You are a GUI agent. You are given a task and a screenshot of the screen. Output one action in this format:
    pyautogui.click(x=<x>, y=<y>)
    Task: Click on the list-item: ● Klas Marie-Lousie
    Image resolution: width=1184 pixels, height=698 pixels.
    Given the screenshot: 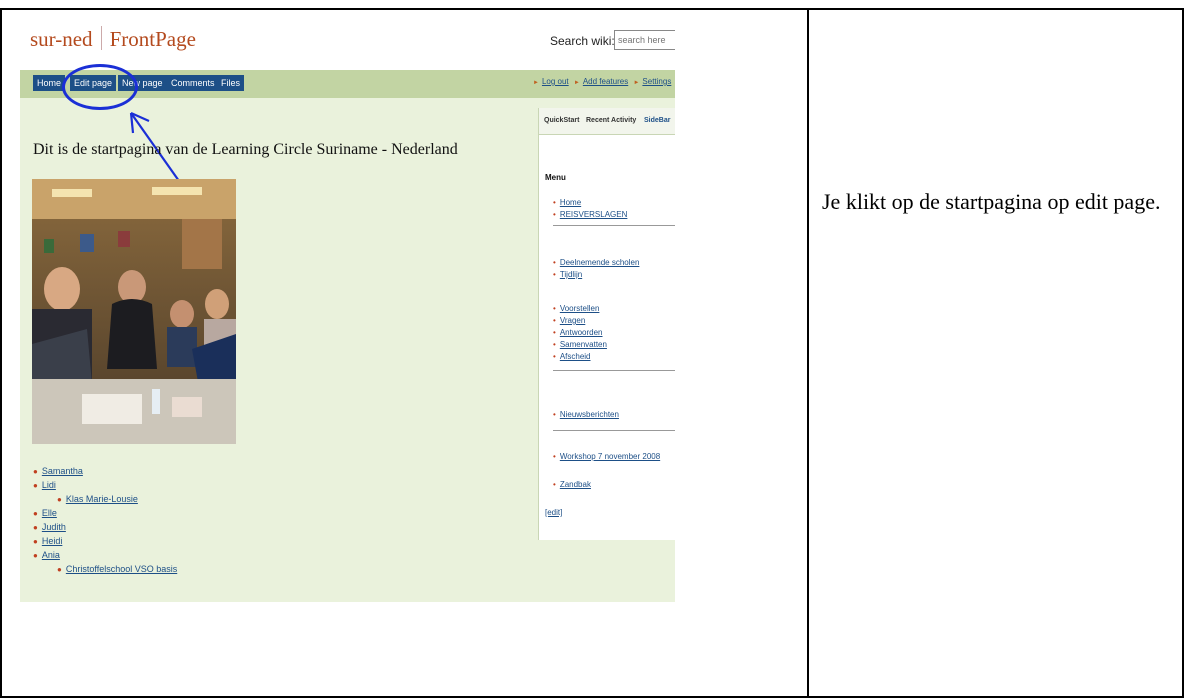 What is the action you would take?
    pyautogui.click(x=105, y=499)
    